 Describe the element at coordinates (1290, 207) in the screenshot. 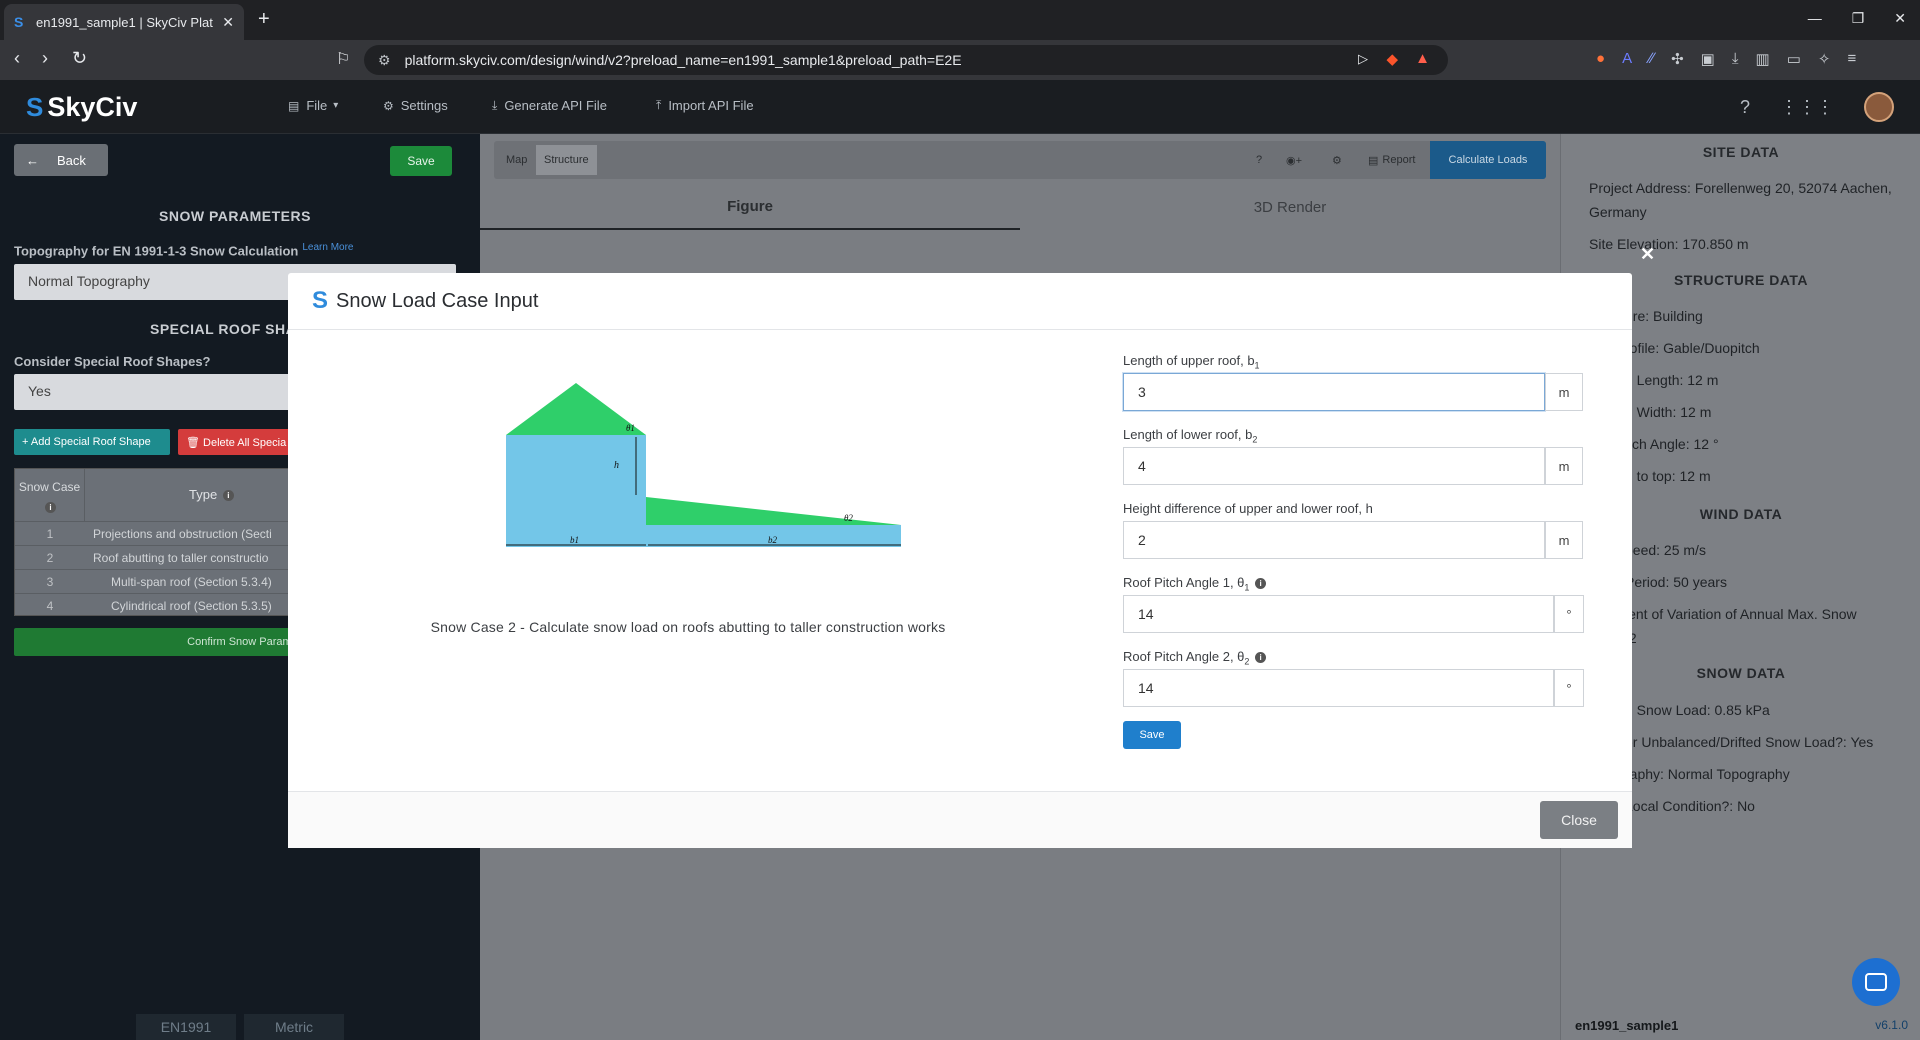

I see `tab-3d-render: 3D Render` at that location.